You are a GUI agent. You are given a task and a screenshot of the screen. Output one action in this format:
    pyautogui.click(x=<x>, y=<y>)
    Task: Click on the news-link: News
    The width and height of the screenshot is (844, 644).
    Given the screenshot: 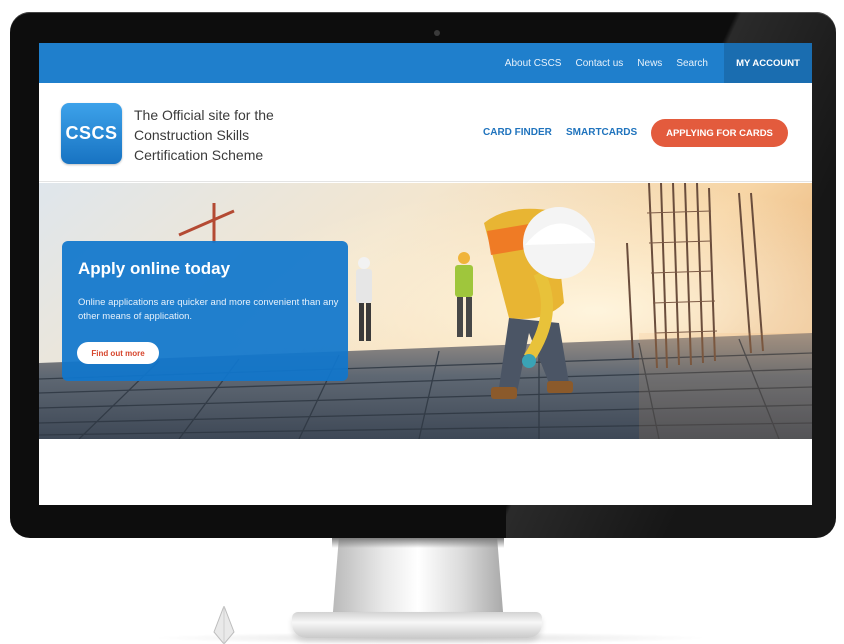 What is the action you would take?
    pyautogui.click(x=649, y=63)
    